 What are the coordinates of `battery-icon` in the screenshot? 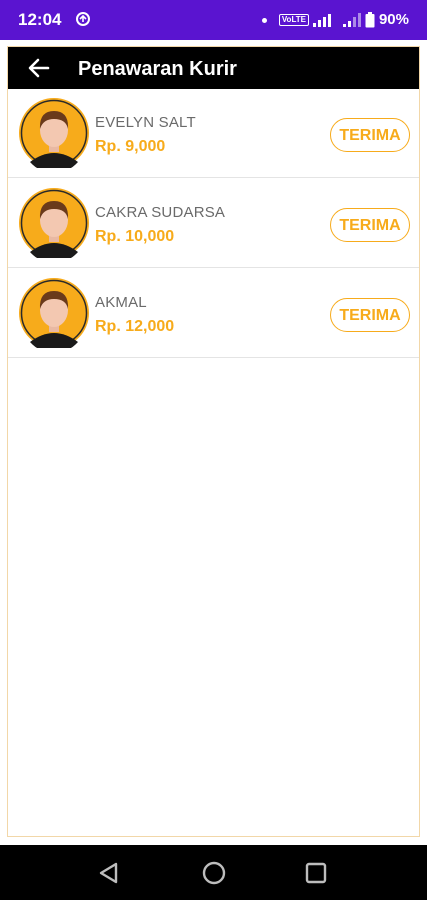 It's located at (370, 20).